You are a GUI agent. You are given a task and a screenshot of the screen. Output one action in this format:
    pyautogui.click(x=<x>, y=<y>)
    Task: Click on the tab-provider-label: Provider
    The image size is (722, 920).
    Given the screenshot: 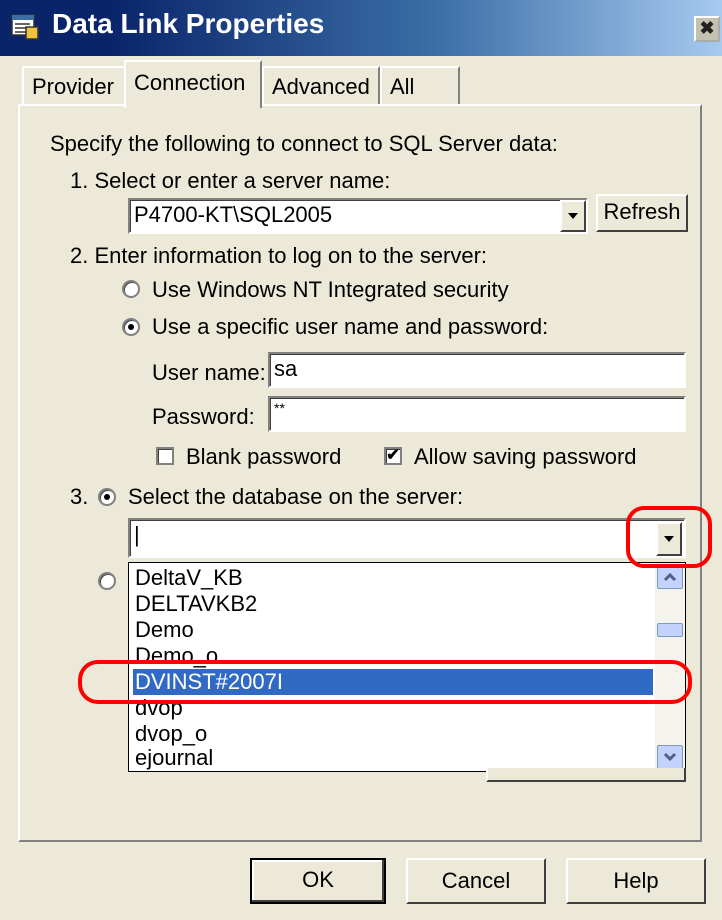 What is the action you would take?
    pyautogui.click(x=73, y=86)
    